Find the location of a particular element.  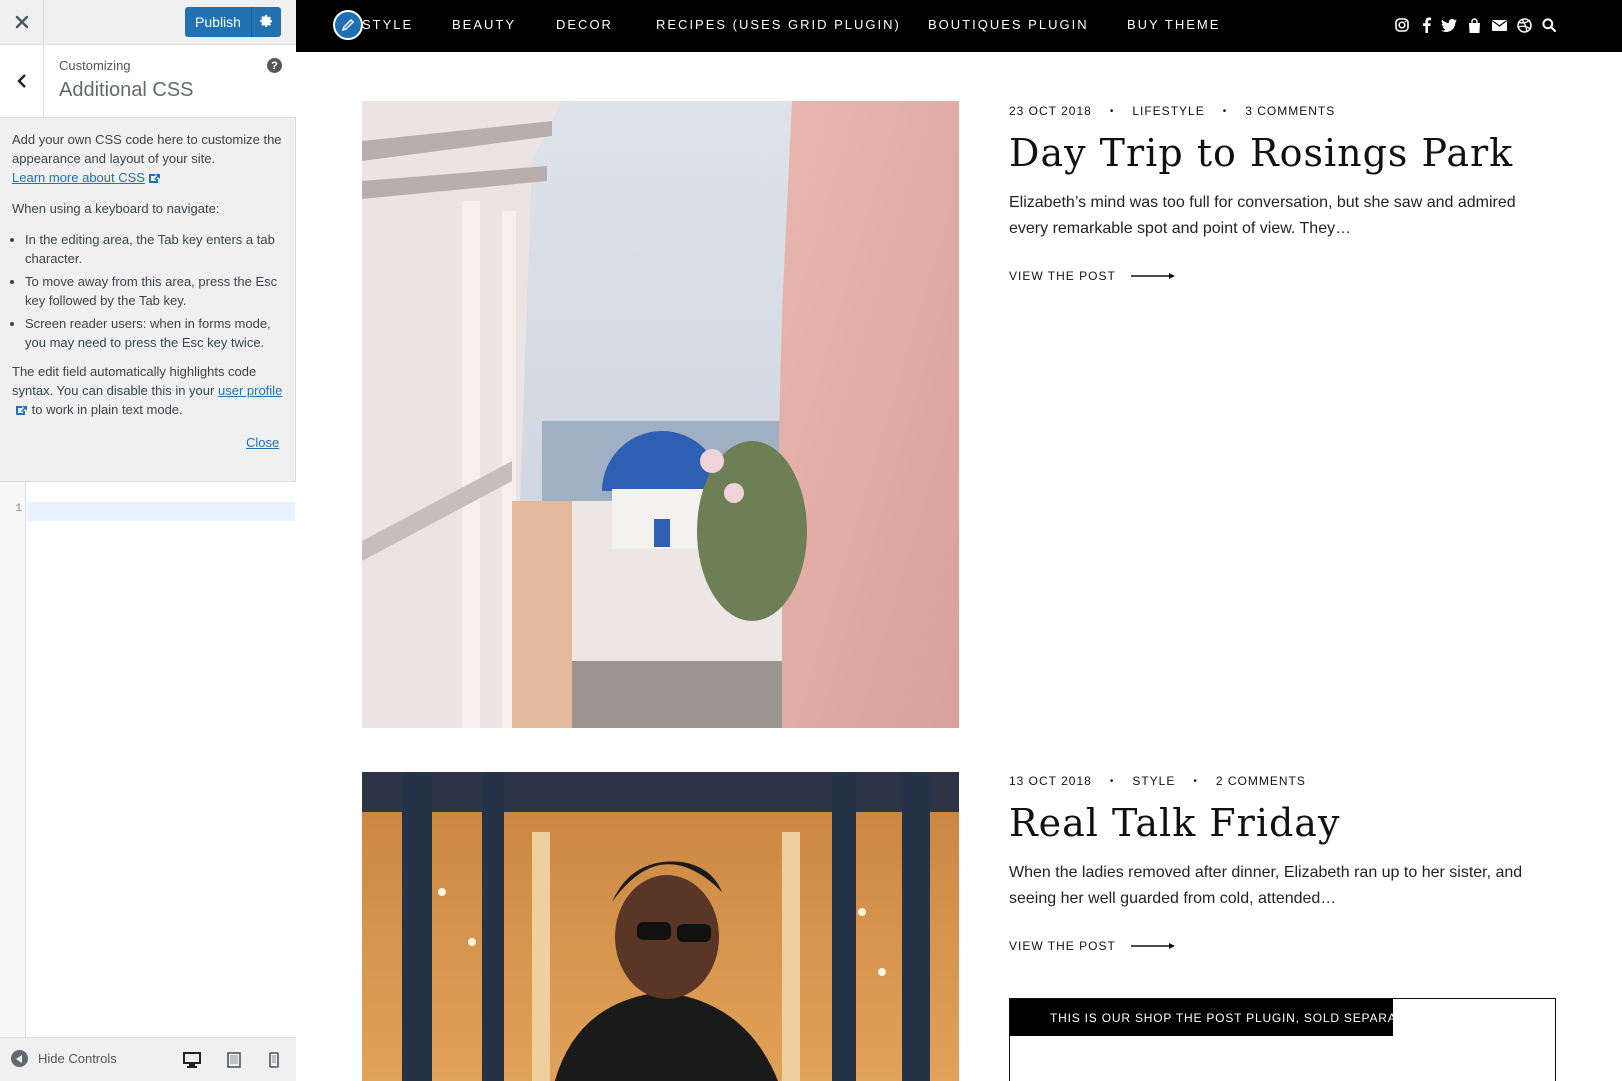

hide-controls-button: Hide Controls is located at coordinates (64, 1058).